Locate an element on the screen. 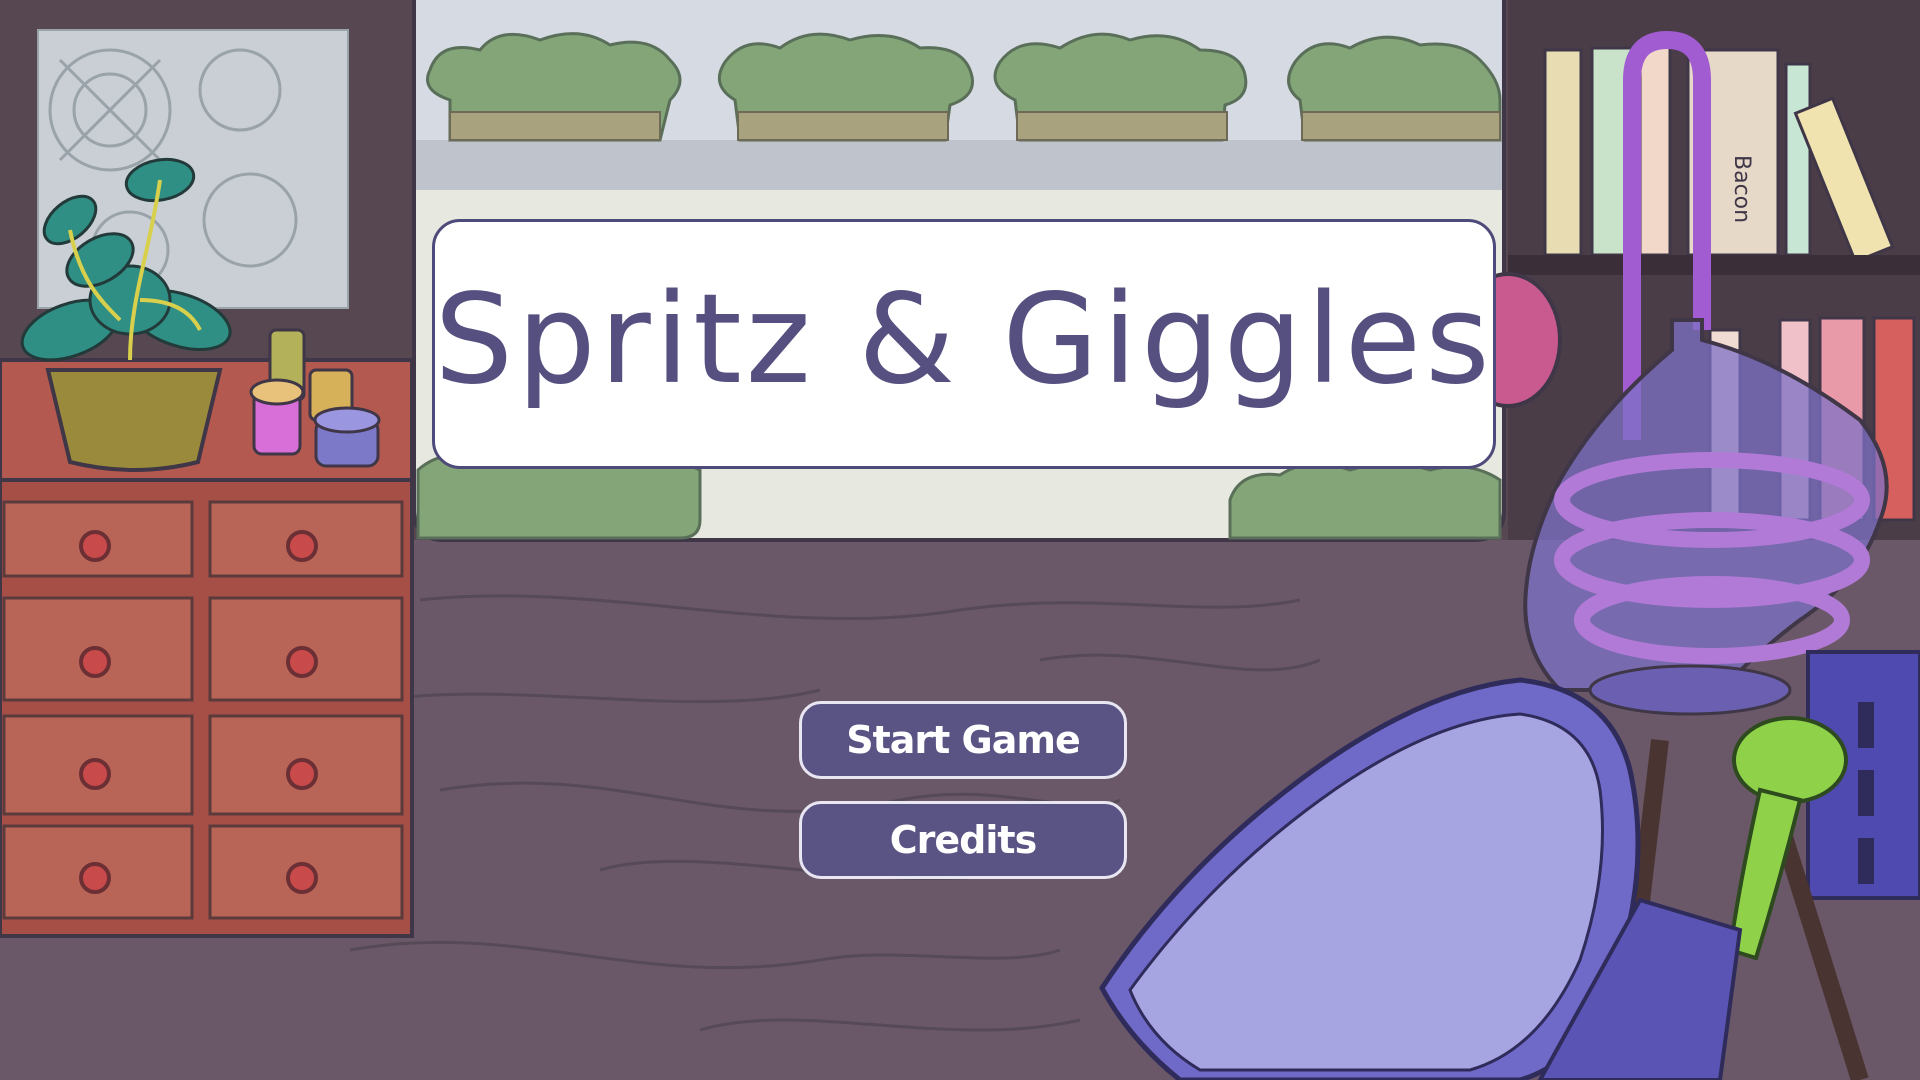 The image size is (1920, 1080). plant-pot is located at coordinates (134, 420).